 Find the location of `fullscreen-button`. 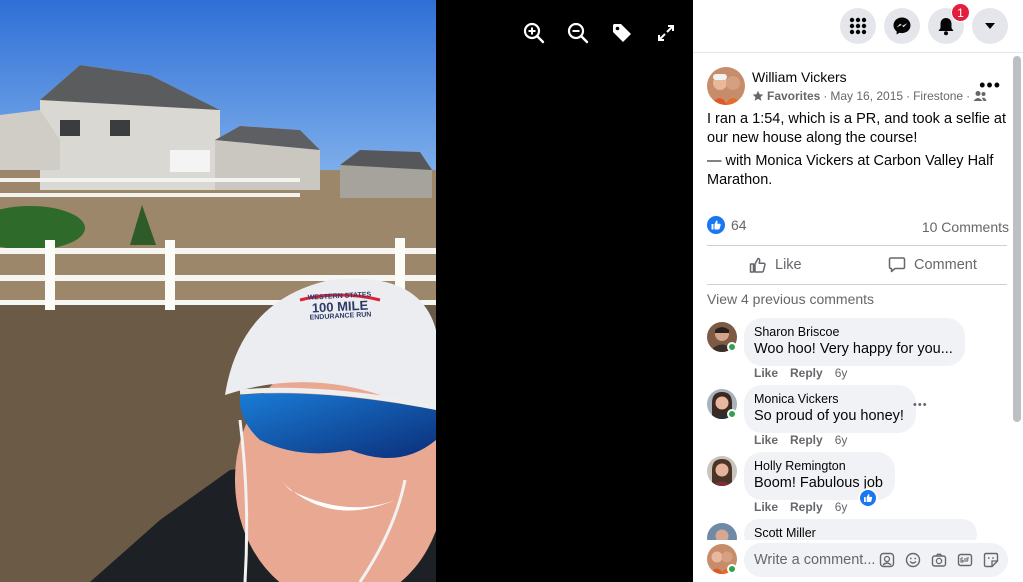

fullscreen-button is located at coordinates (666, 33).